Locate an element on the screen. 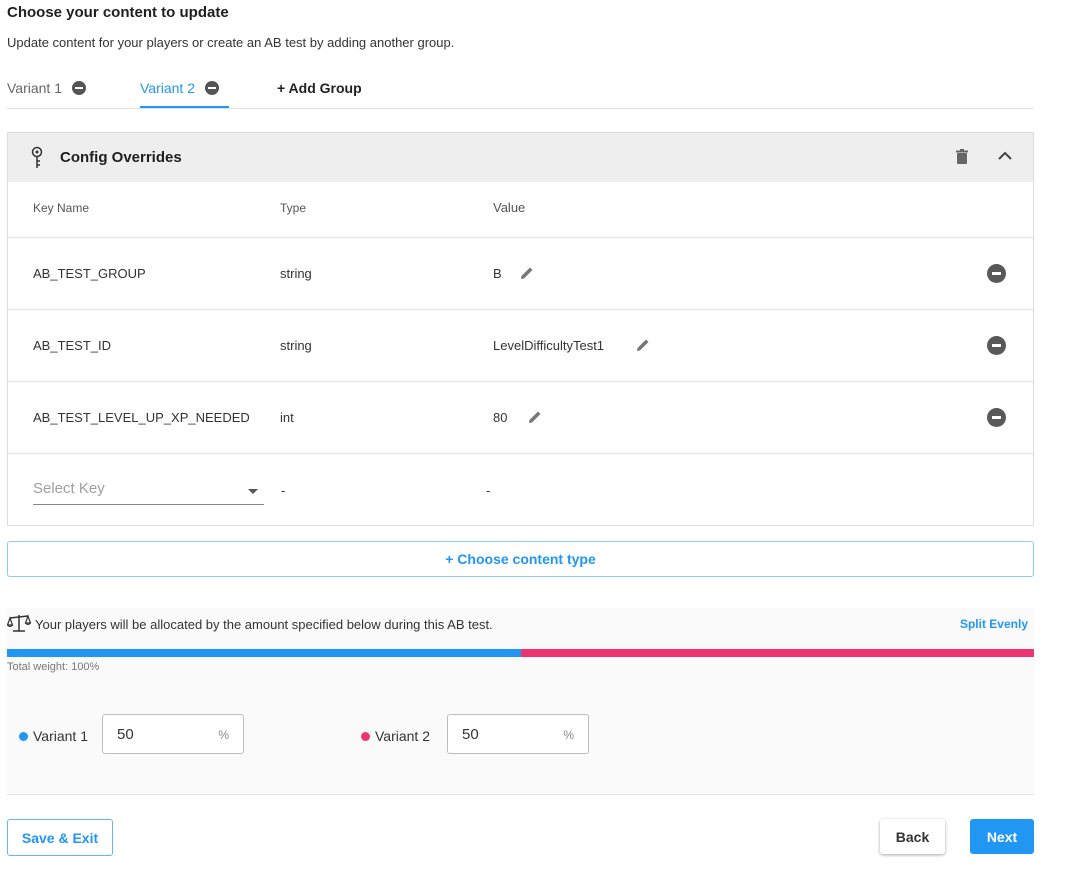 The image size is (1066, 887). value-cell: LevelDifficultyTest1 is located at coordinates (549, 345).